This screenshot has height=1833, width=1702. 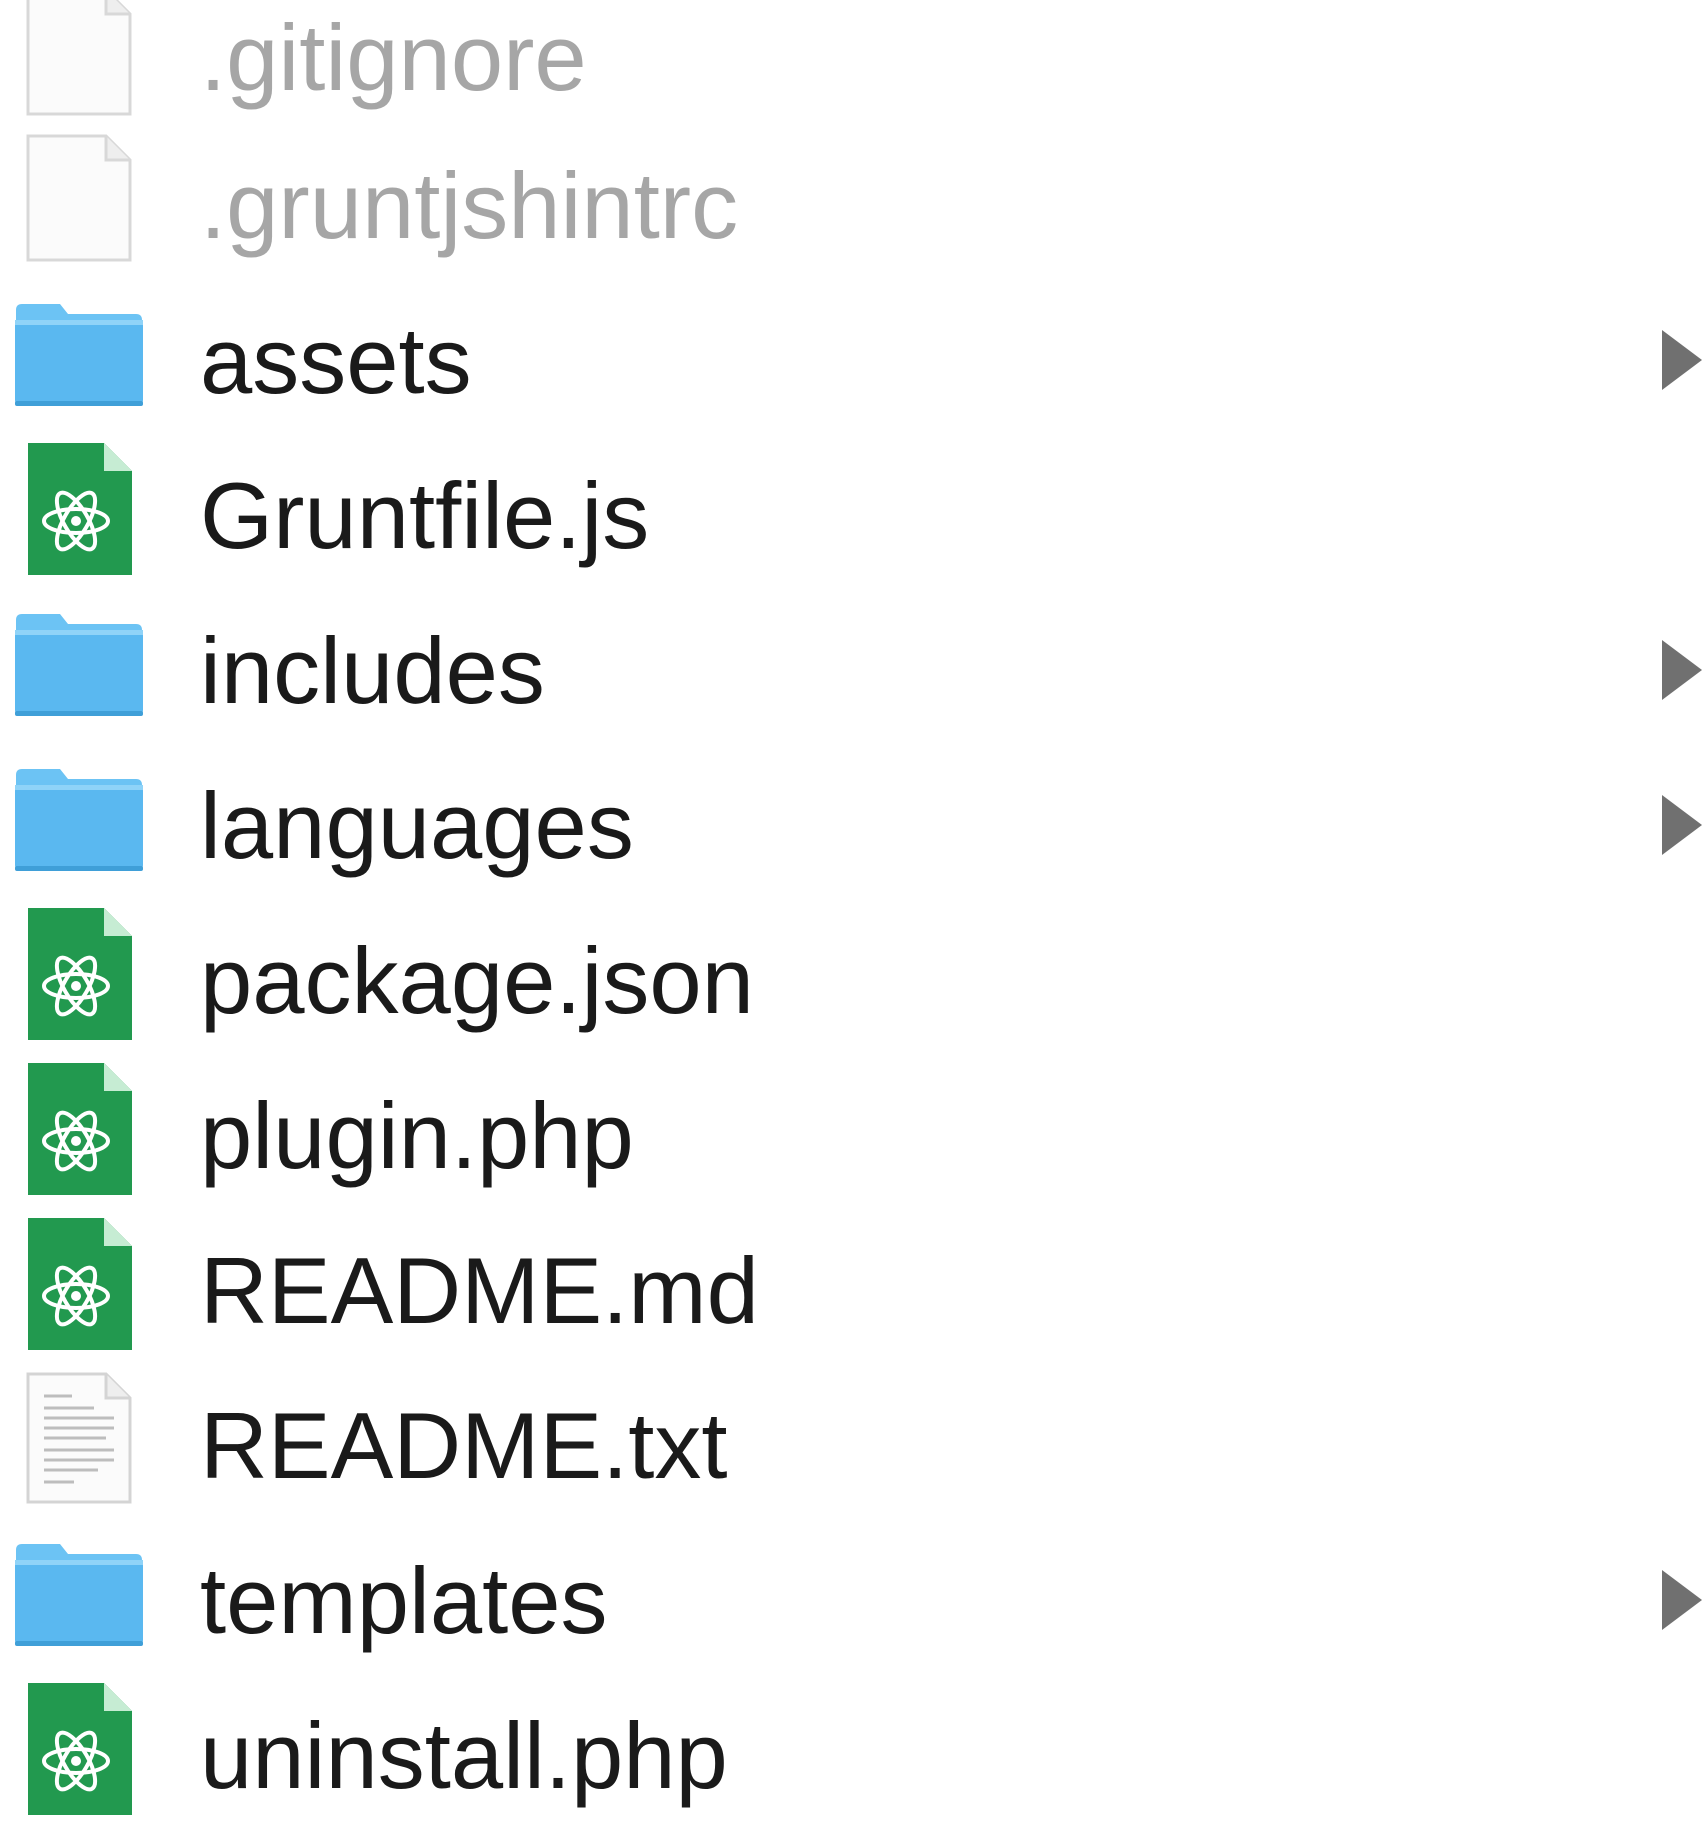 I want to click on file-name: README.md, so click(x=479, y=1290).